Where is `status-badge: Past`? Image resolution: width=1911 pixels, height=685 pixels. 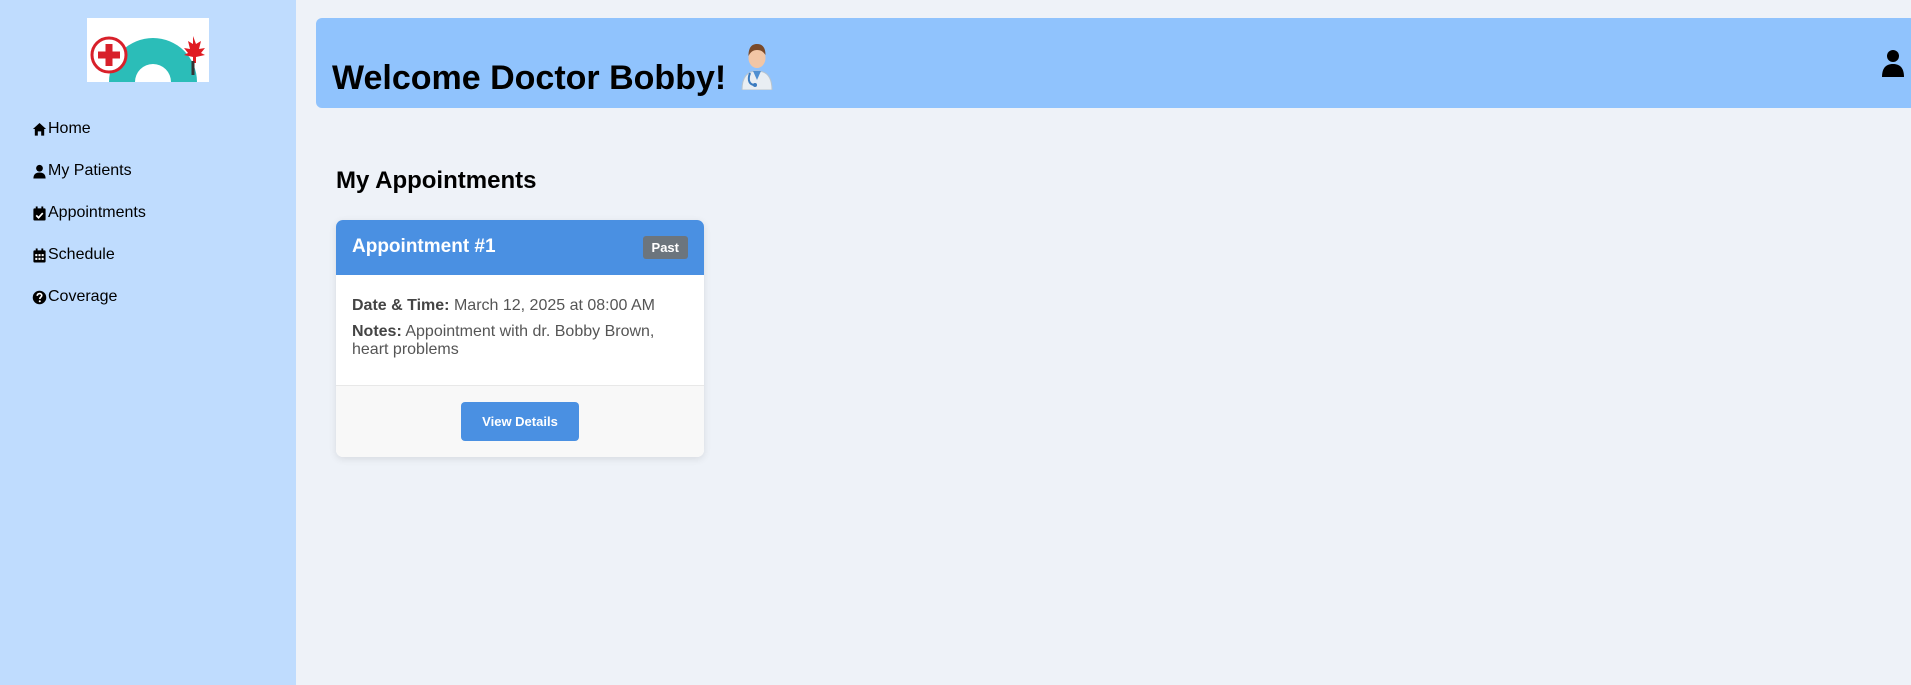
status-badge: Past is located at coordinates (665, 247).